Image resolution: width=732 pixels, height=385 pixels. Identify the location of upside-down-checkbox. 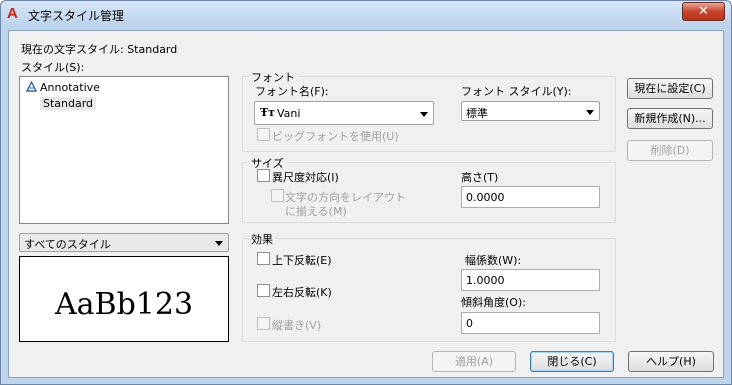
(263, 258).